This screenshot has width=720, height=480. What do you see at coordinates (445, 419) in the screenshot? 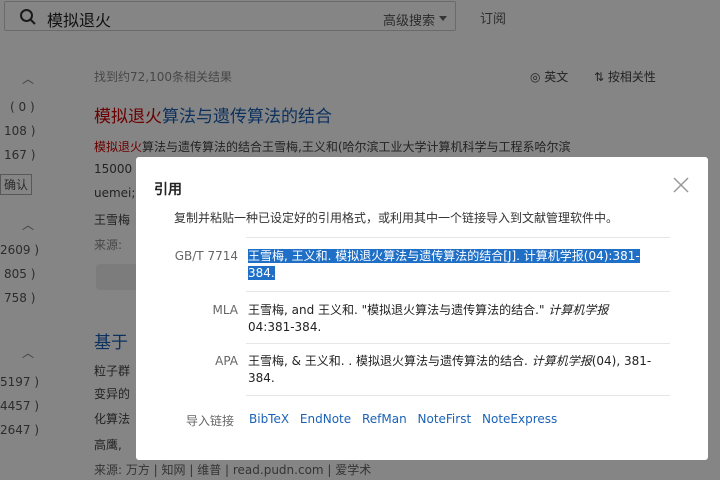
I see `notefirst-link: NoteFirst` at bounding box center [445, 419].